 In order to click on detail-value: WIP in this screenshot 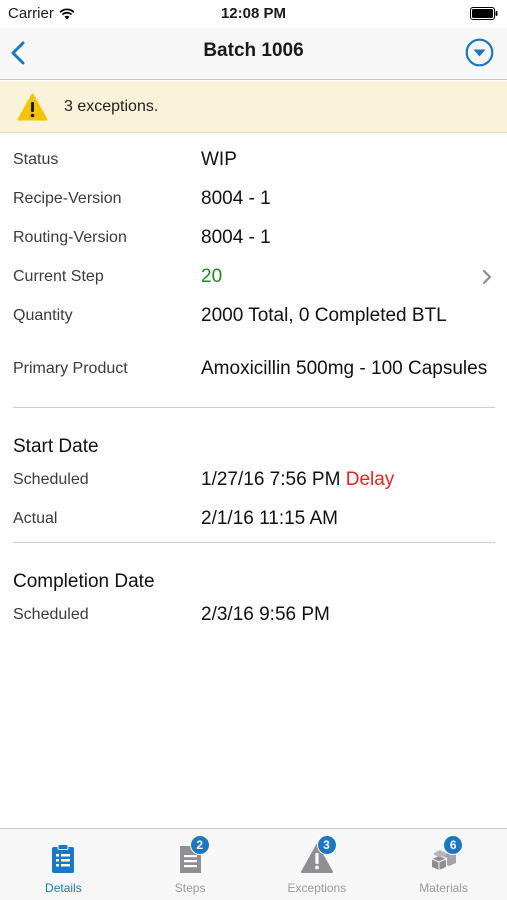, I will do `click(219, 159)`.